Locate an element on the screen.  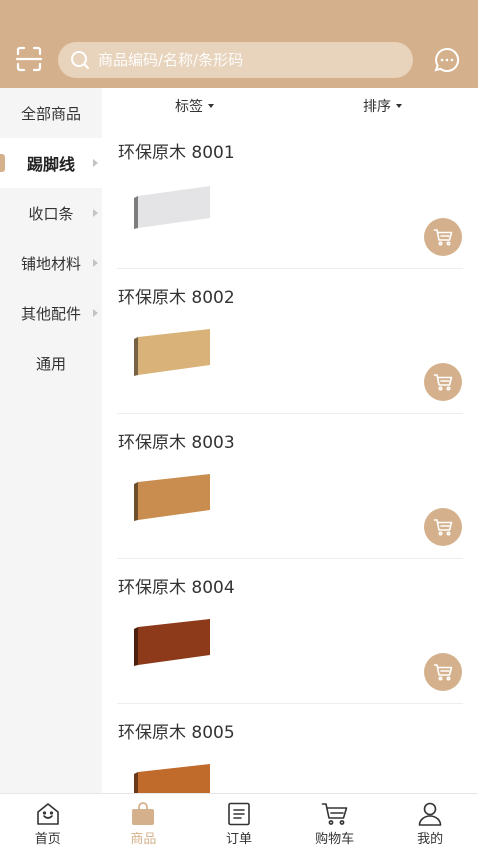
tab-mine: 我的 is located at coordinates (430, 822).